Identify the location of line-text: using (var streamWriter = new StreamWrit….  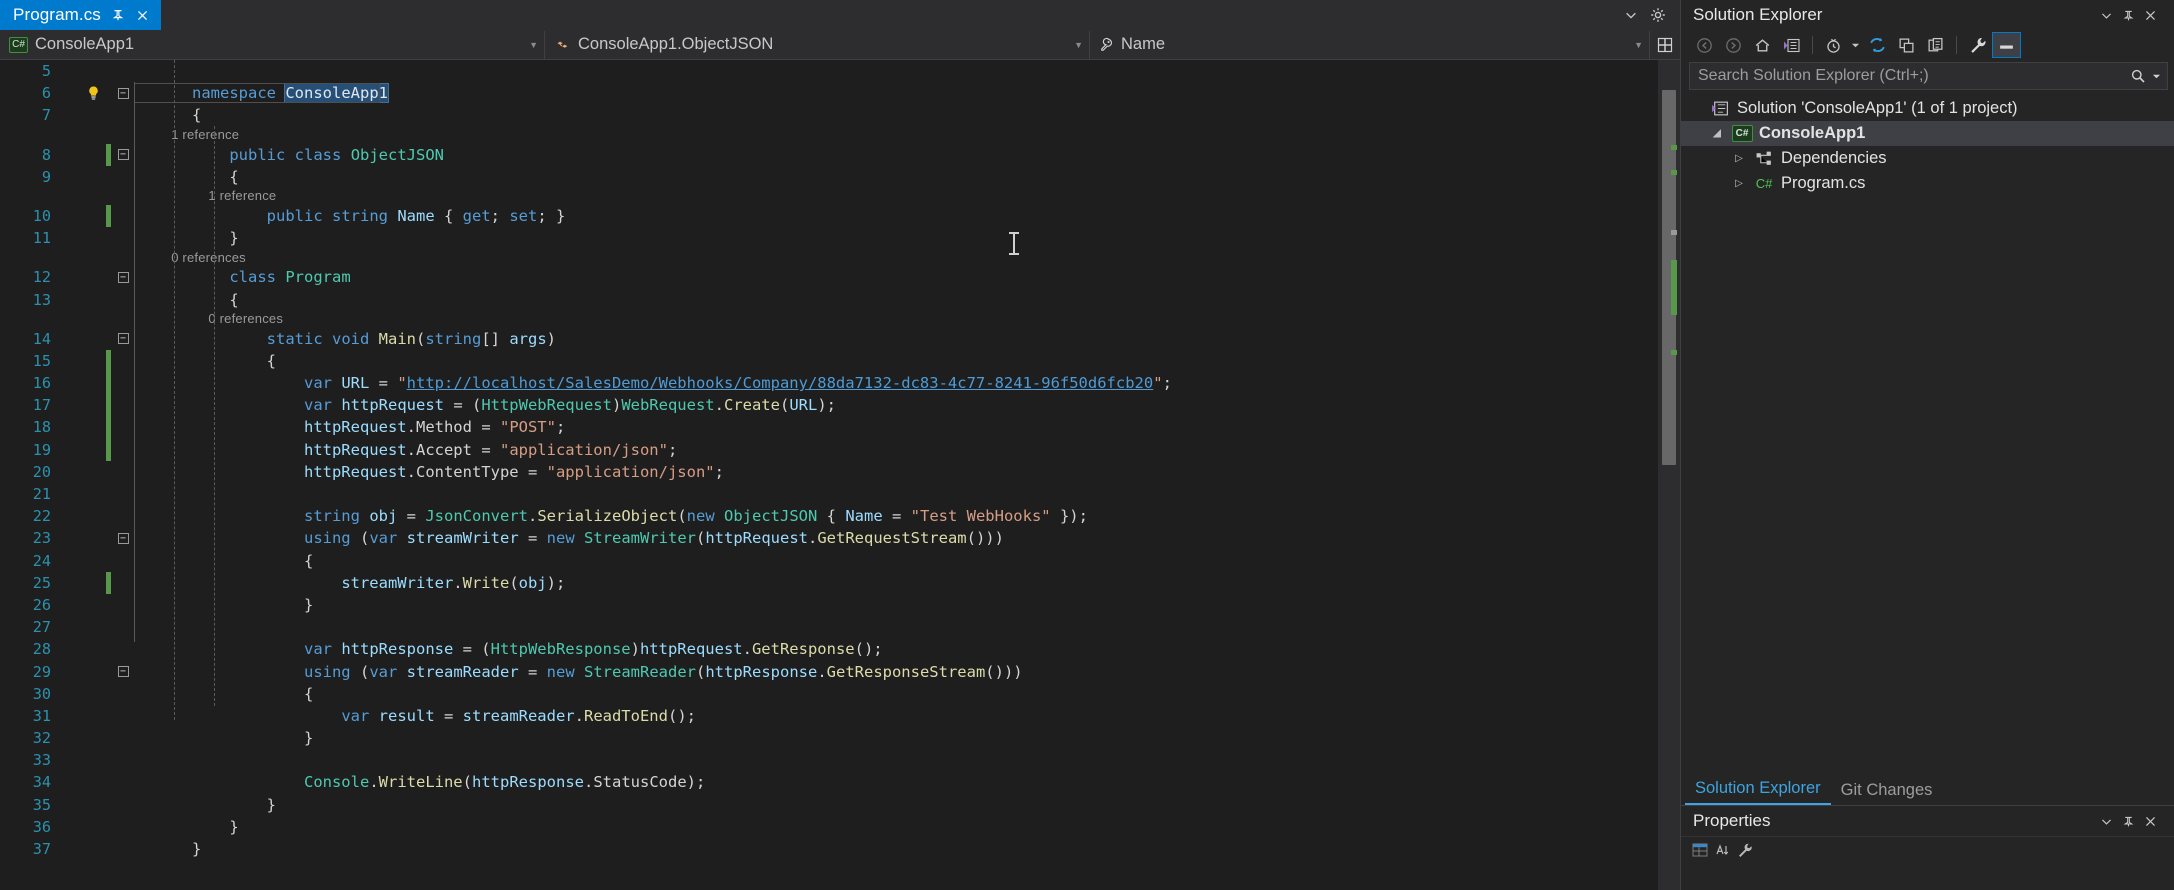
(598, 538).